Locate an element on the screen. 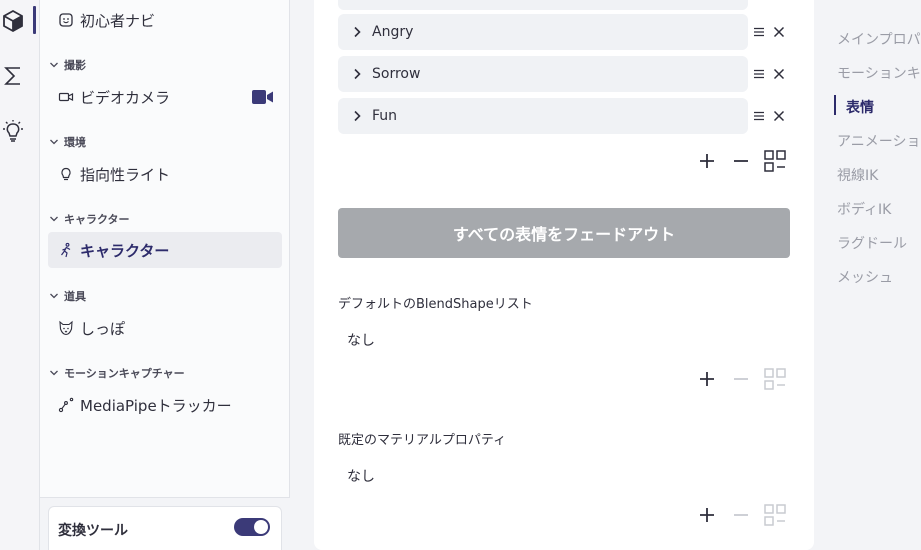 The width and height of the screenshot is (921, 550). blendshape-grid-button is located at coordinates (775, 379).